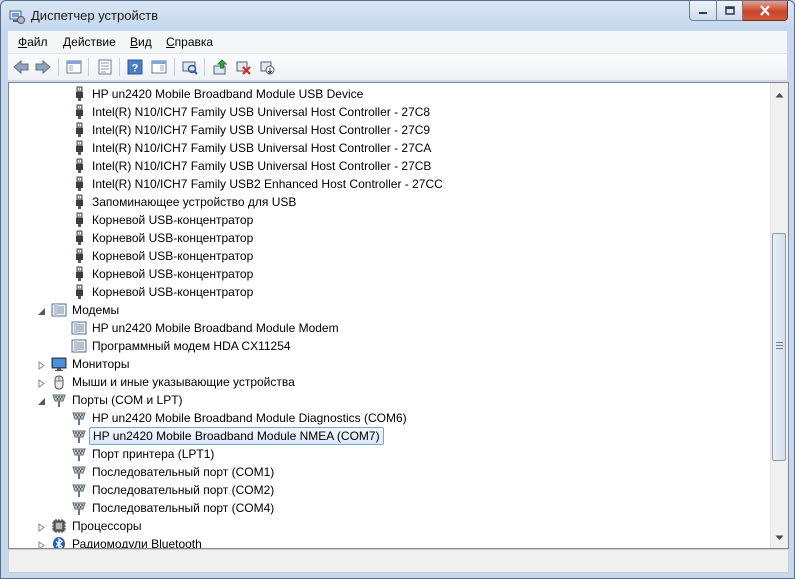 This screenshot has width=795, height=579. I want to click on update-driver-button, so click(220, 67).